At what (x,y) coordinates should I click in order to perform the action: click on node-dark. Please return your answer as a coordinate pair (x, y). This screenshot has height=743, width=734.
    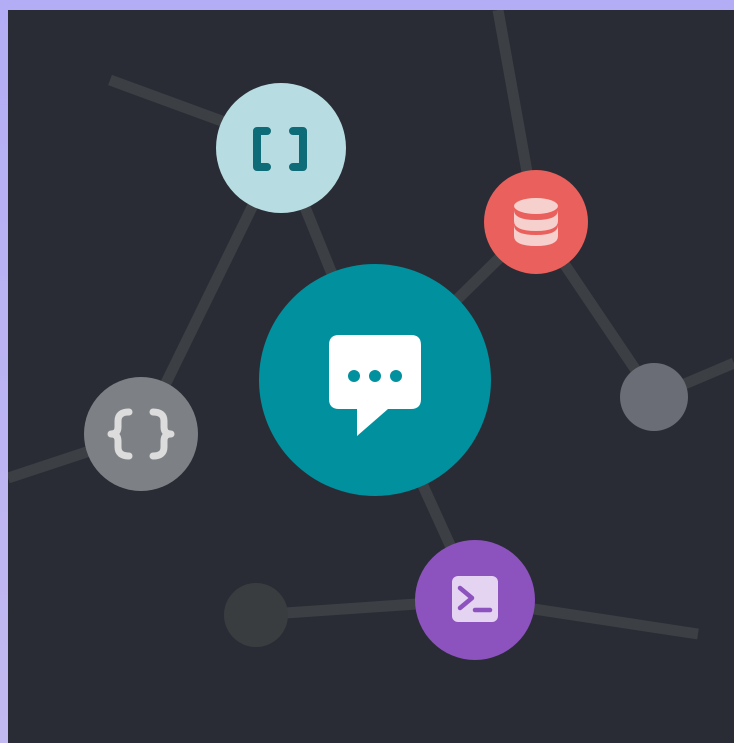
    Looking at the image, I should click on (256, 615).